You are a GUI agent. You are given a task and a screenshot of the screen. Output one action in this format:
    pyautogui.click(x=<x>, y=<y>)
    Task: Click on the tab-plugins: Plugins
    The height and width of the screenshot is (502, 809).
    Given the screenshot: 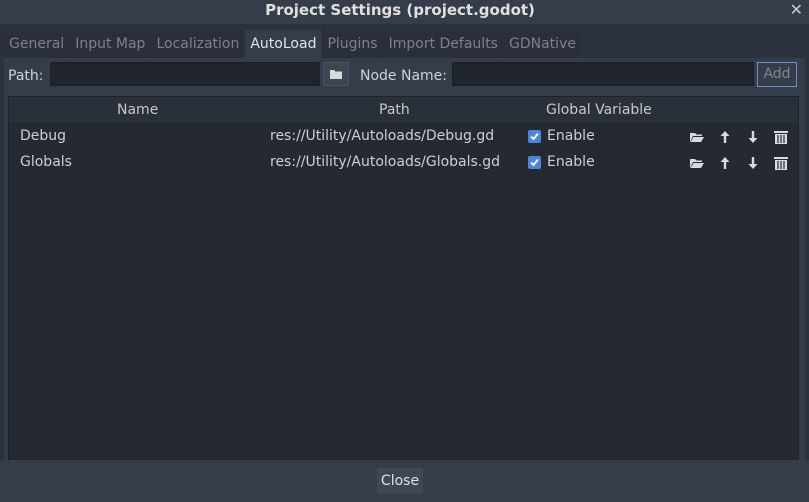 What is the action you would take?
    pyautogui.click(x=352, y=44)
    